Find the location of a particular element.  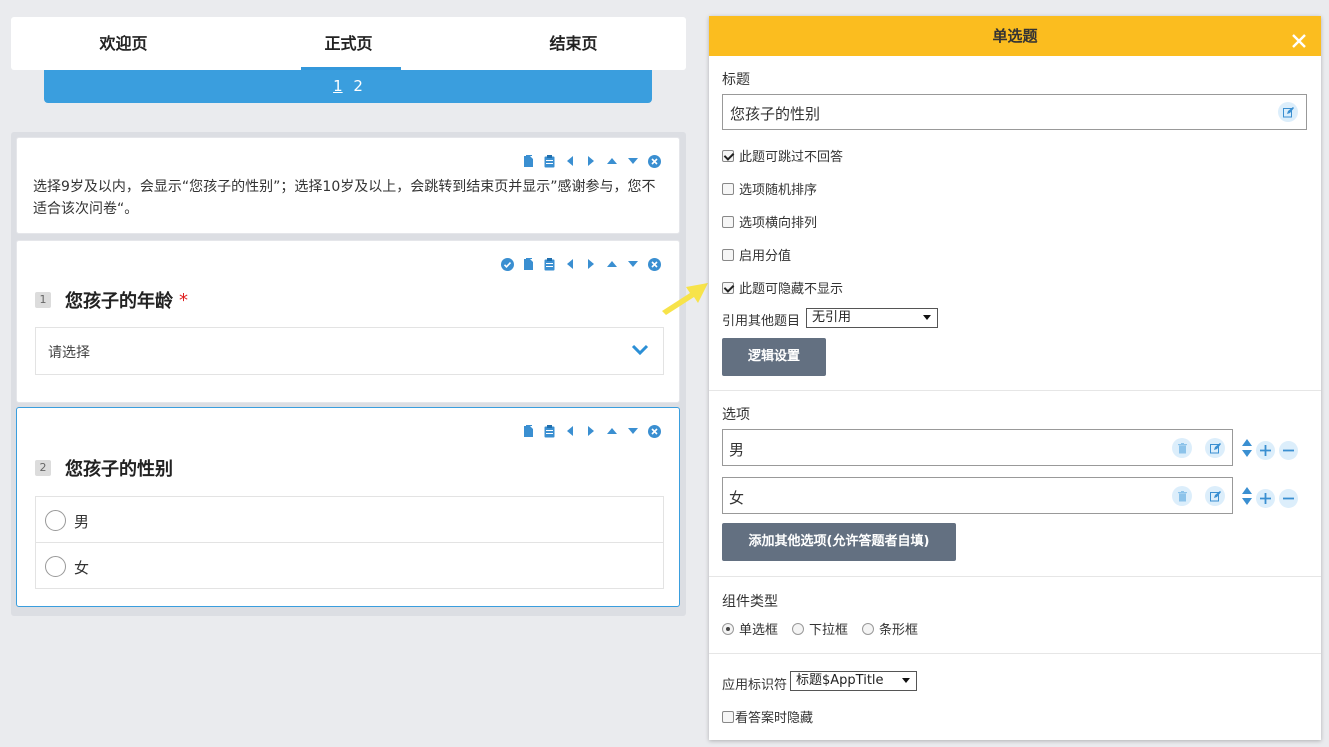

question-2-toolbar is located at coordinates (591, 431).